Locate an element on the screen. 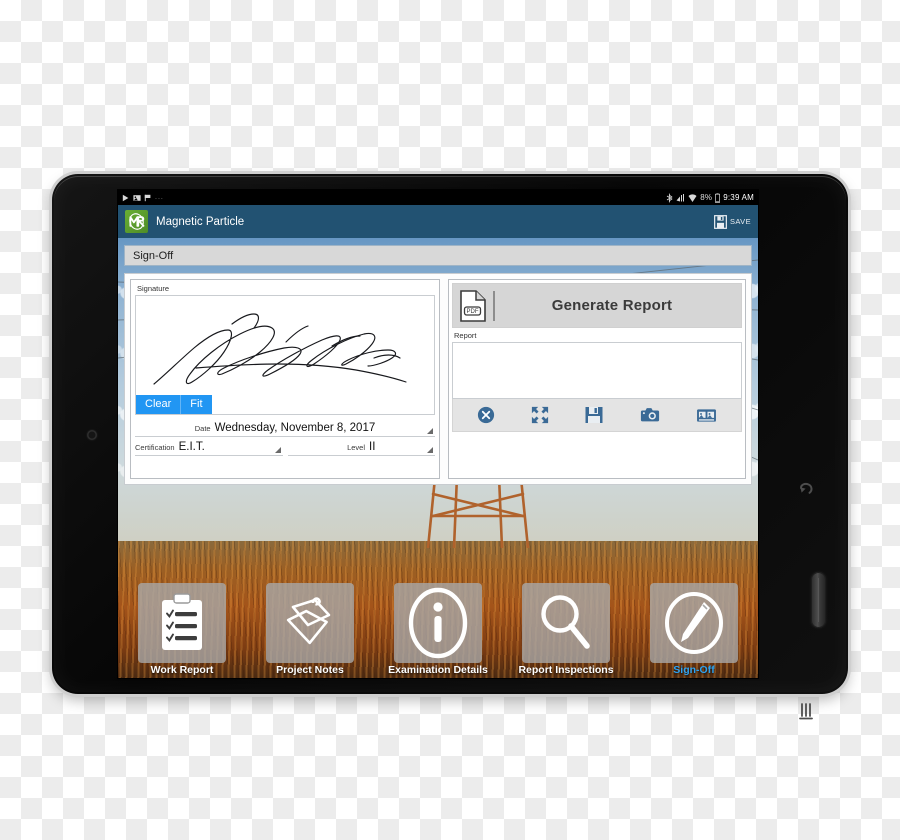 The height and width of the screenshot is (840, 900). certification-value: E.I.T. is located at coordinates (191, 447).